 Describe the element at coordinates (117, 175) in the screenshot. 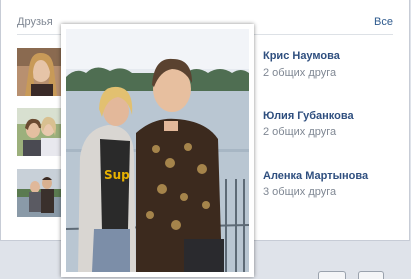

I see `shirt-print-text: Sup` at that location.